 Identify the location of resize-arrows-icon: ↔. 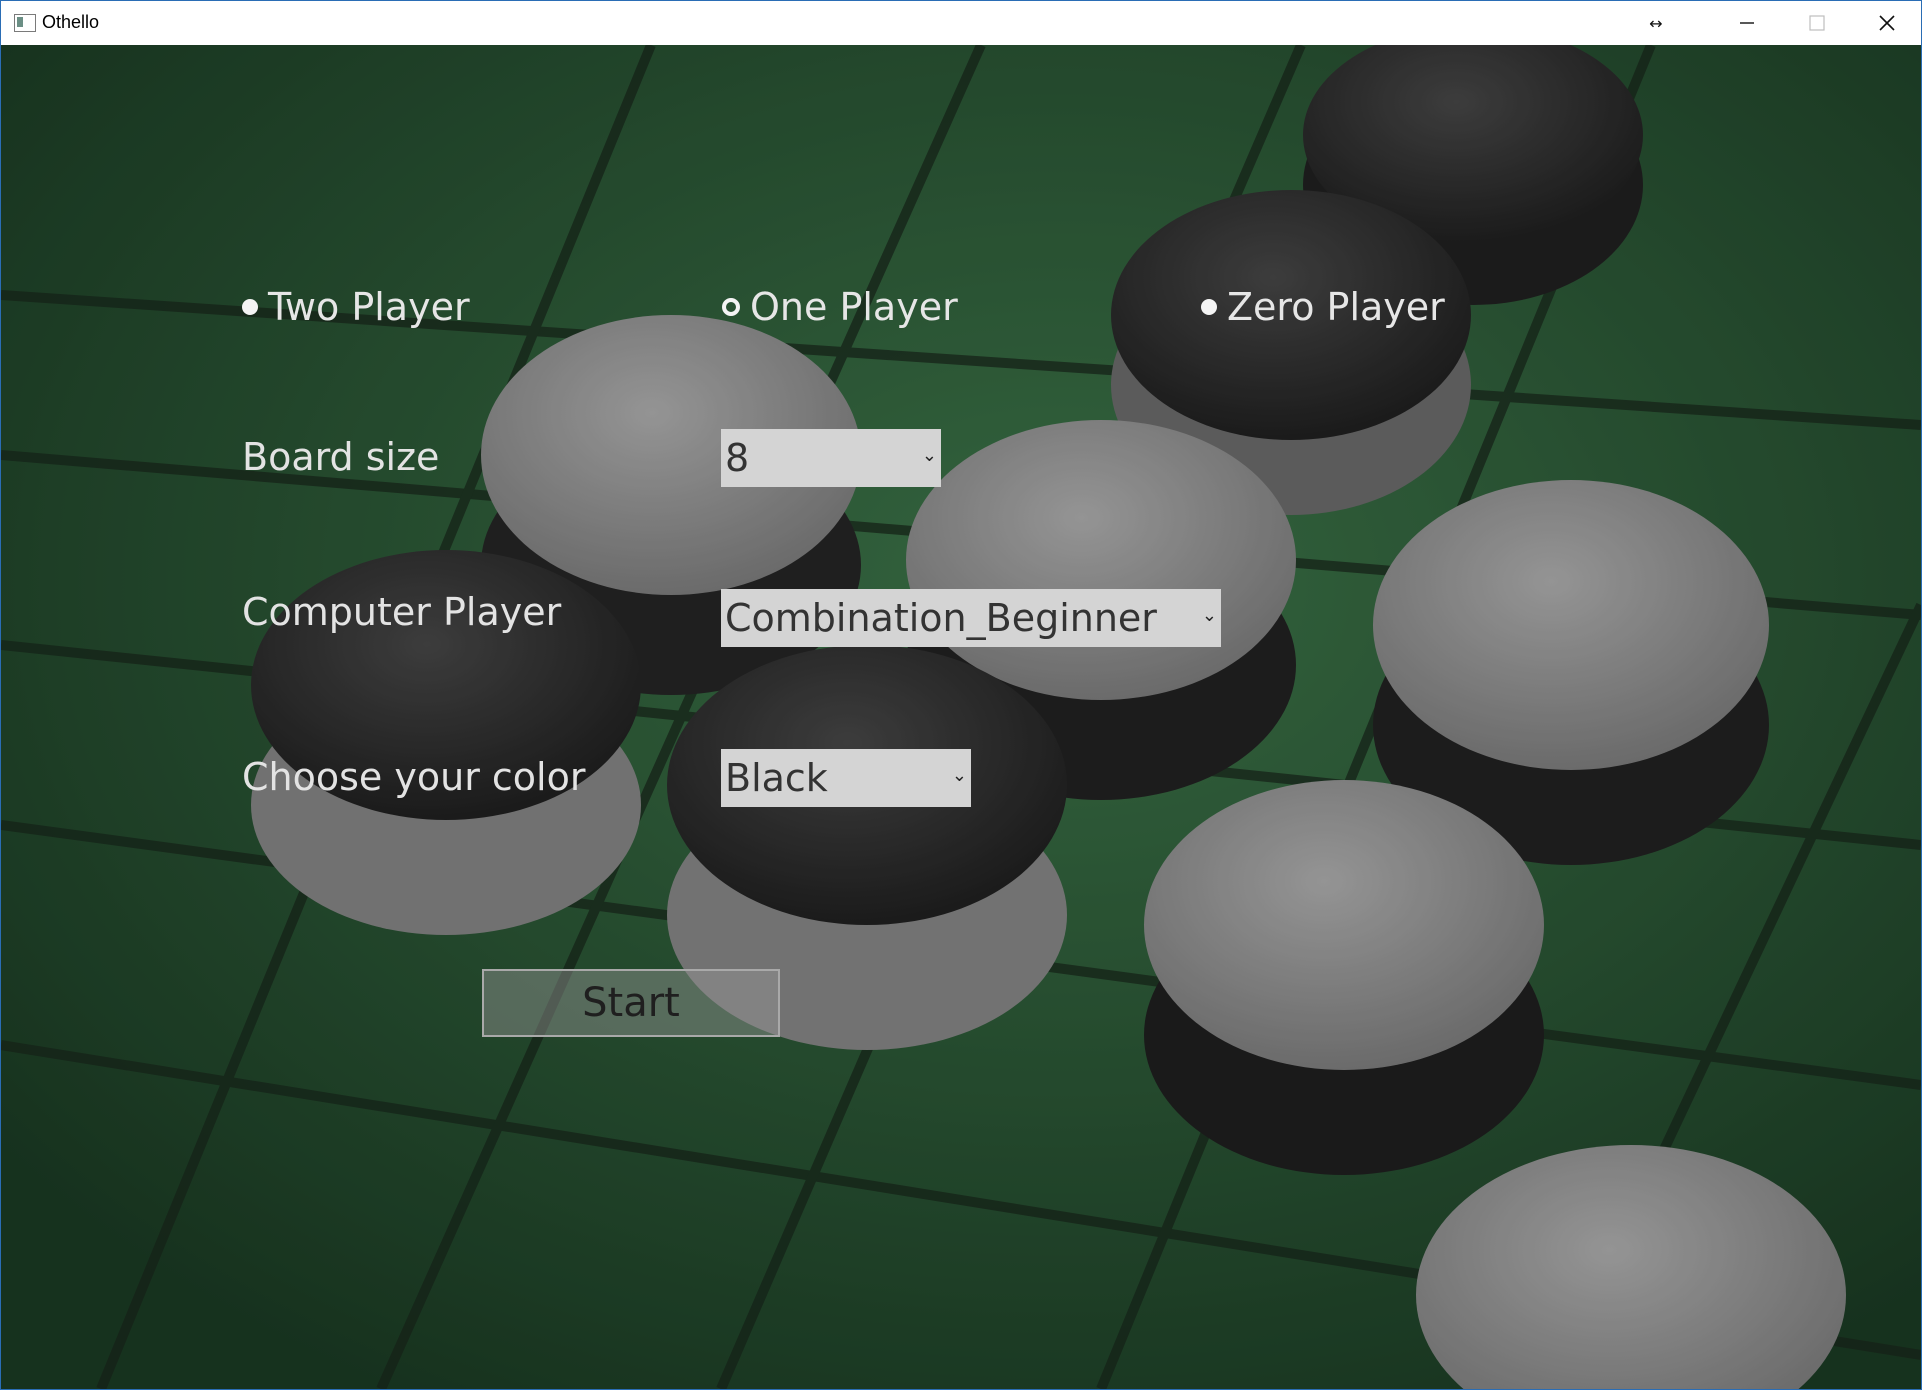
(1656, 23).